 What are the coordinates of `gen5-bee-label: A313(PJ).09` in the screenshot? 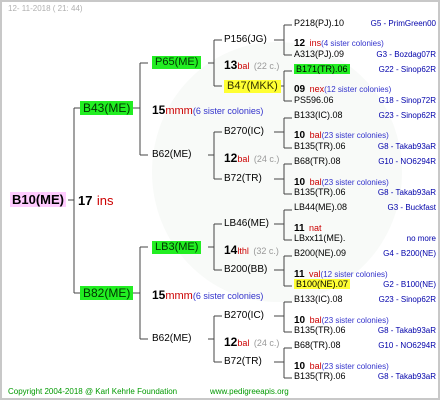 It's located at (319, 54).